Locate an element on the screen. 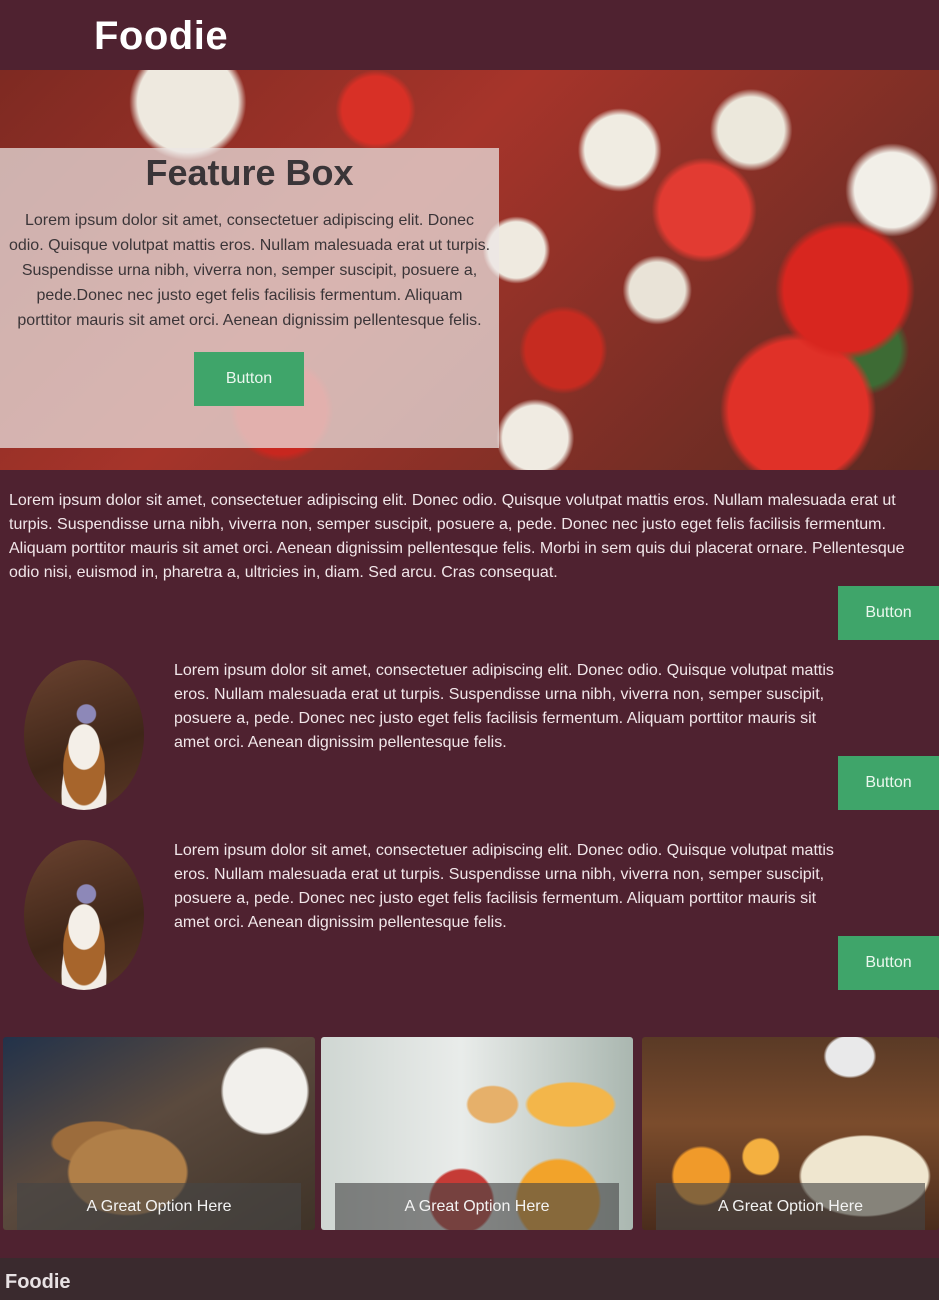 This screenshot has height=1300, width=939. feature-title: Feature Box is located at coordinates (249, 172).